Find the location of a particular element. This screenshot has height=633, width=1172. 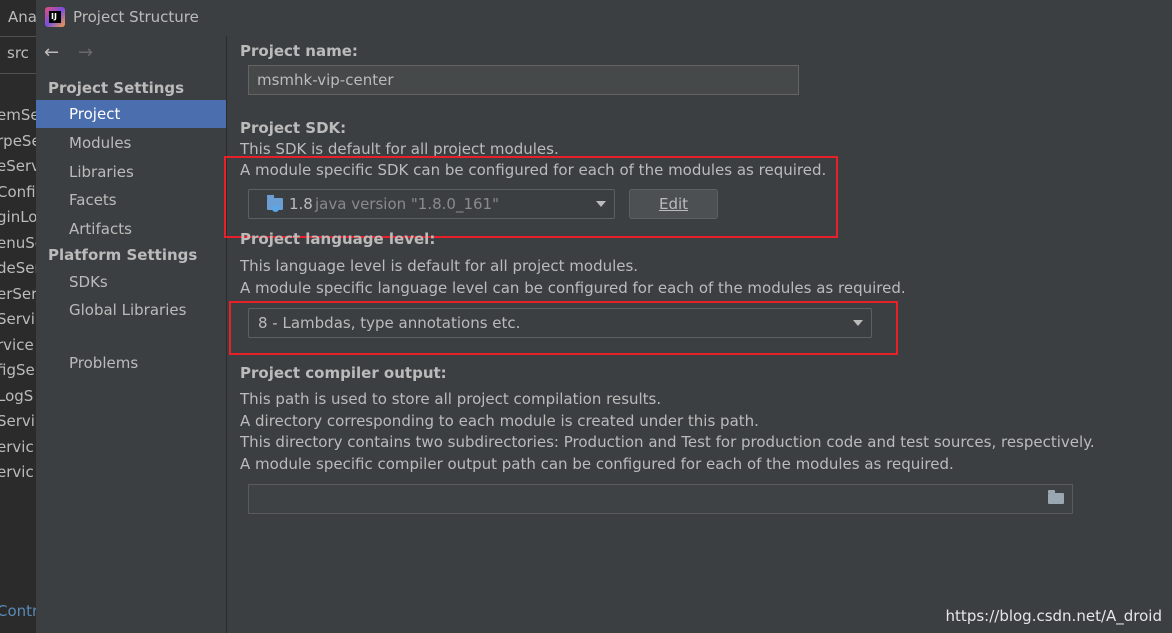

browse-folder-icon is located at coordinates (1056, 497).